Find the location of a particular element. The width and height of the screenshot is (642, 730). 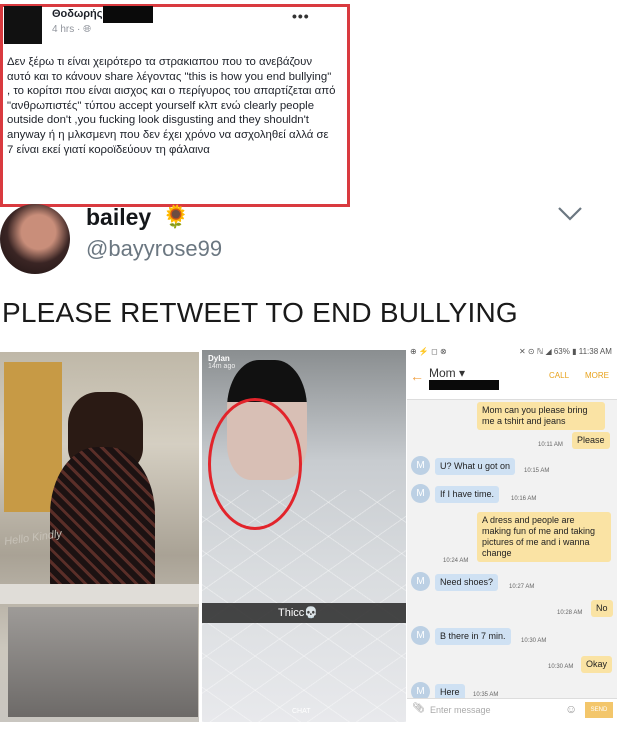

message-bubble-incoming: B there in 7 min. is located at coordinates (473, 636).